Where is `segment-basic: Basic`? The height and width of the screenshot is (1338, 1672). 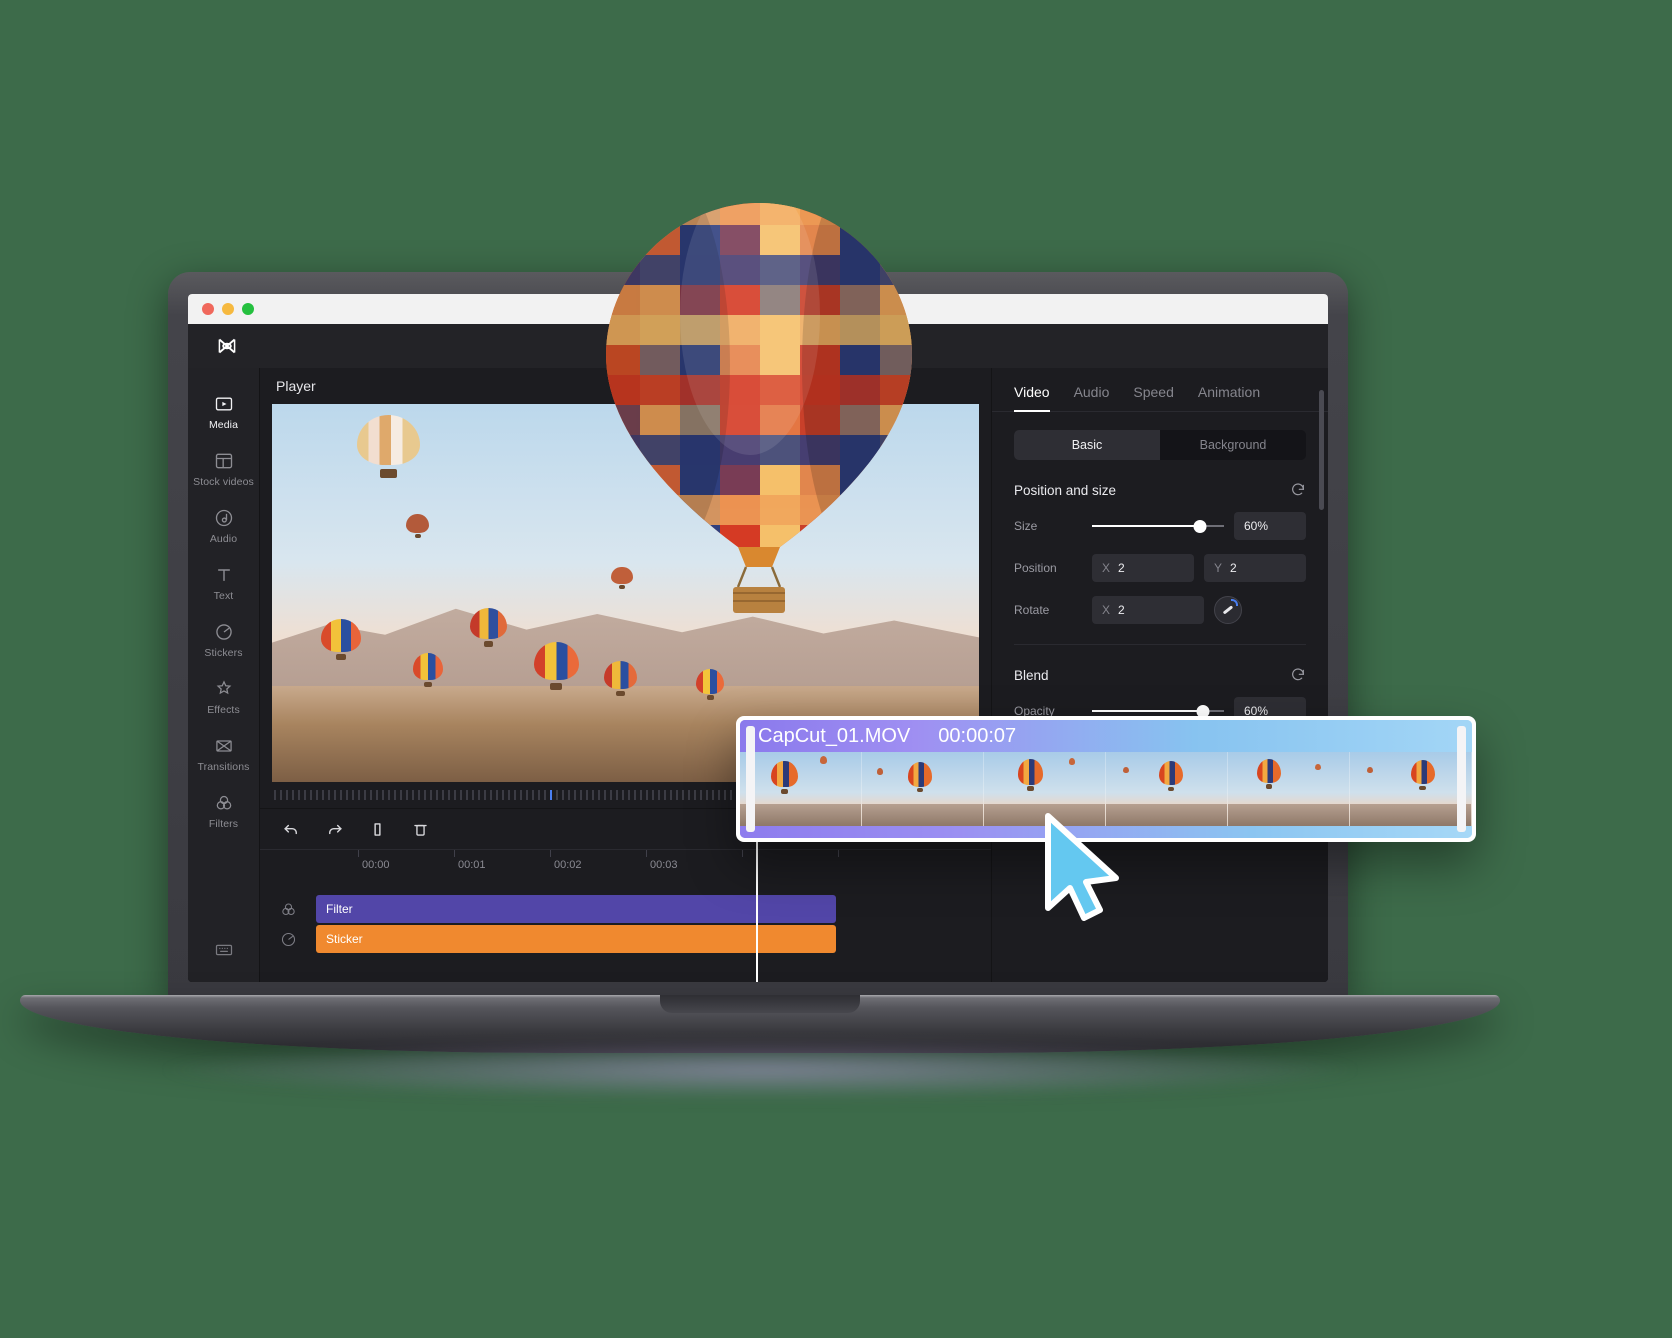 segment-basic: Basic is located at coordinates (1087, 445).